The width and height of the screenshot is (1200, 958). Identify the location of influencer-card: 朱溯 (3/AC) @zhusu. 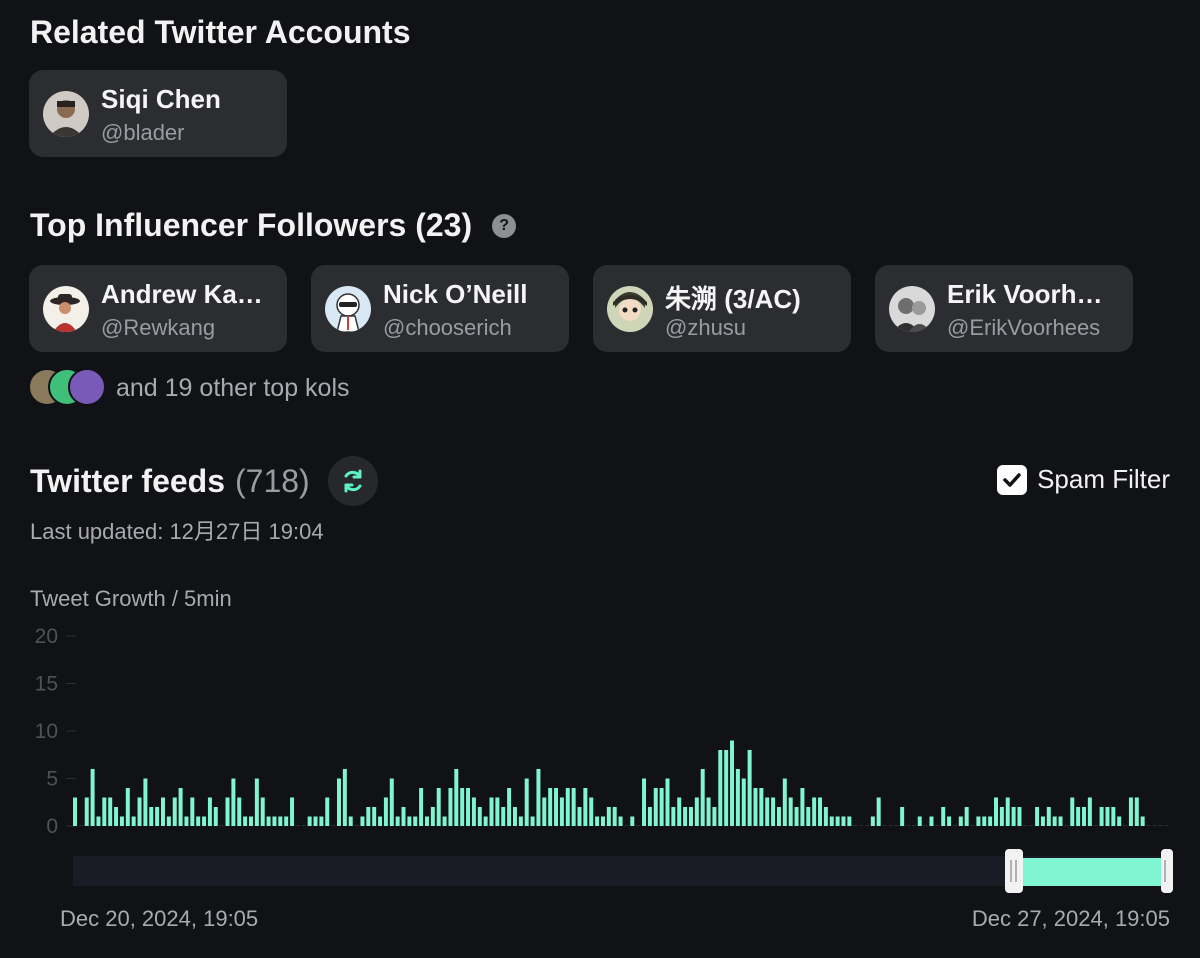
(722, 308).